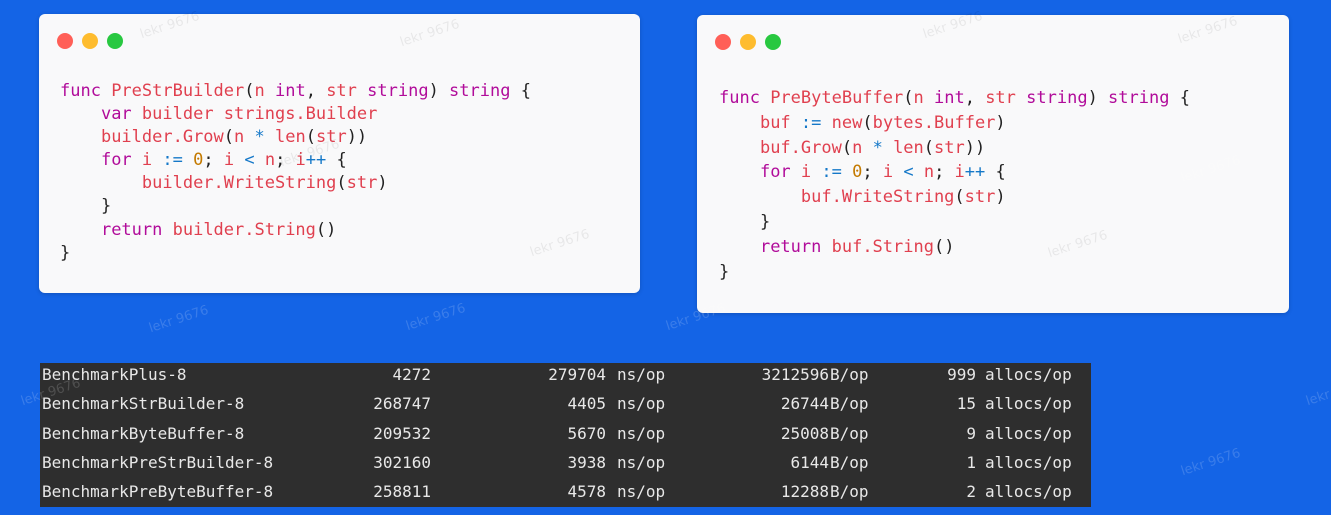 The image size is (1331, 515). Describe the element at coordinates (954, 272) in the screenshot. I see `code-line: }` at that location.